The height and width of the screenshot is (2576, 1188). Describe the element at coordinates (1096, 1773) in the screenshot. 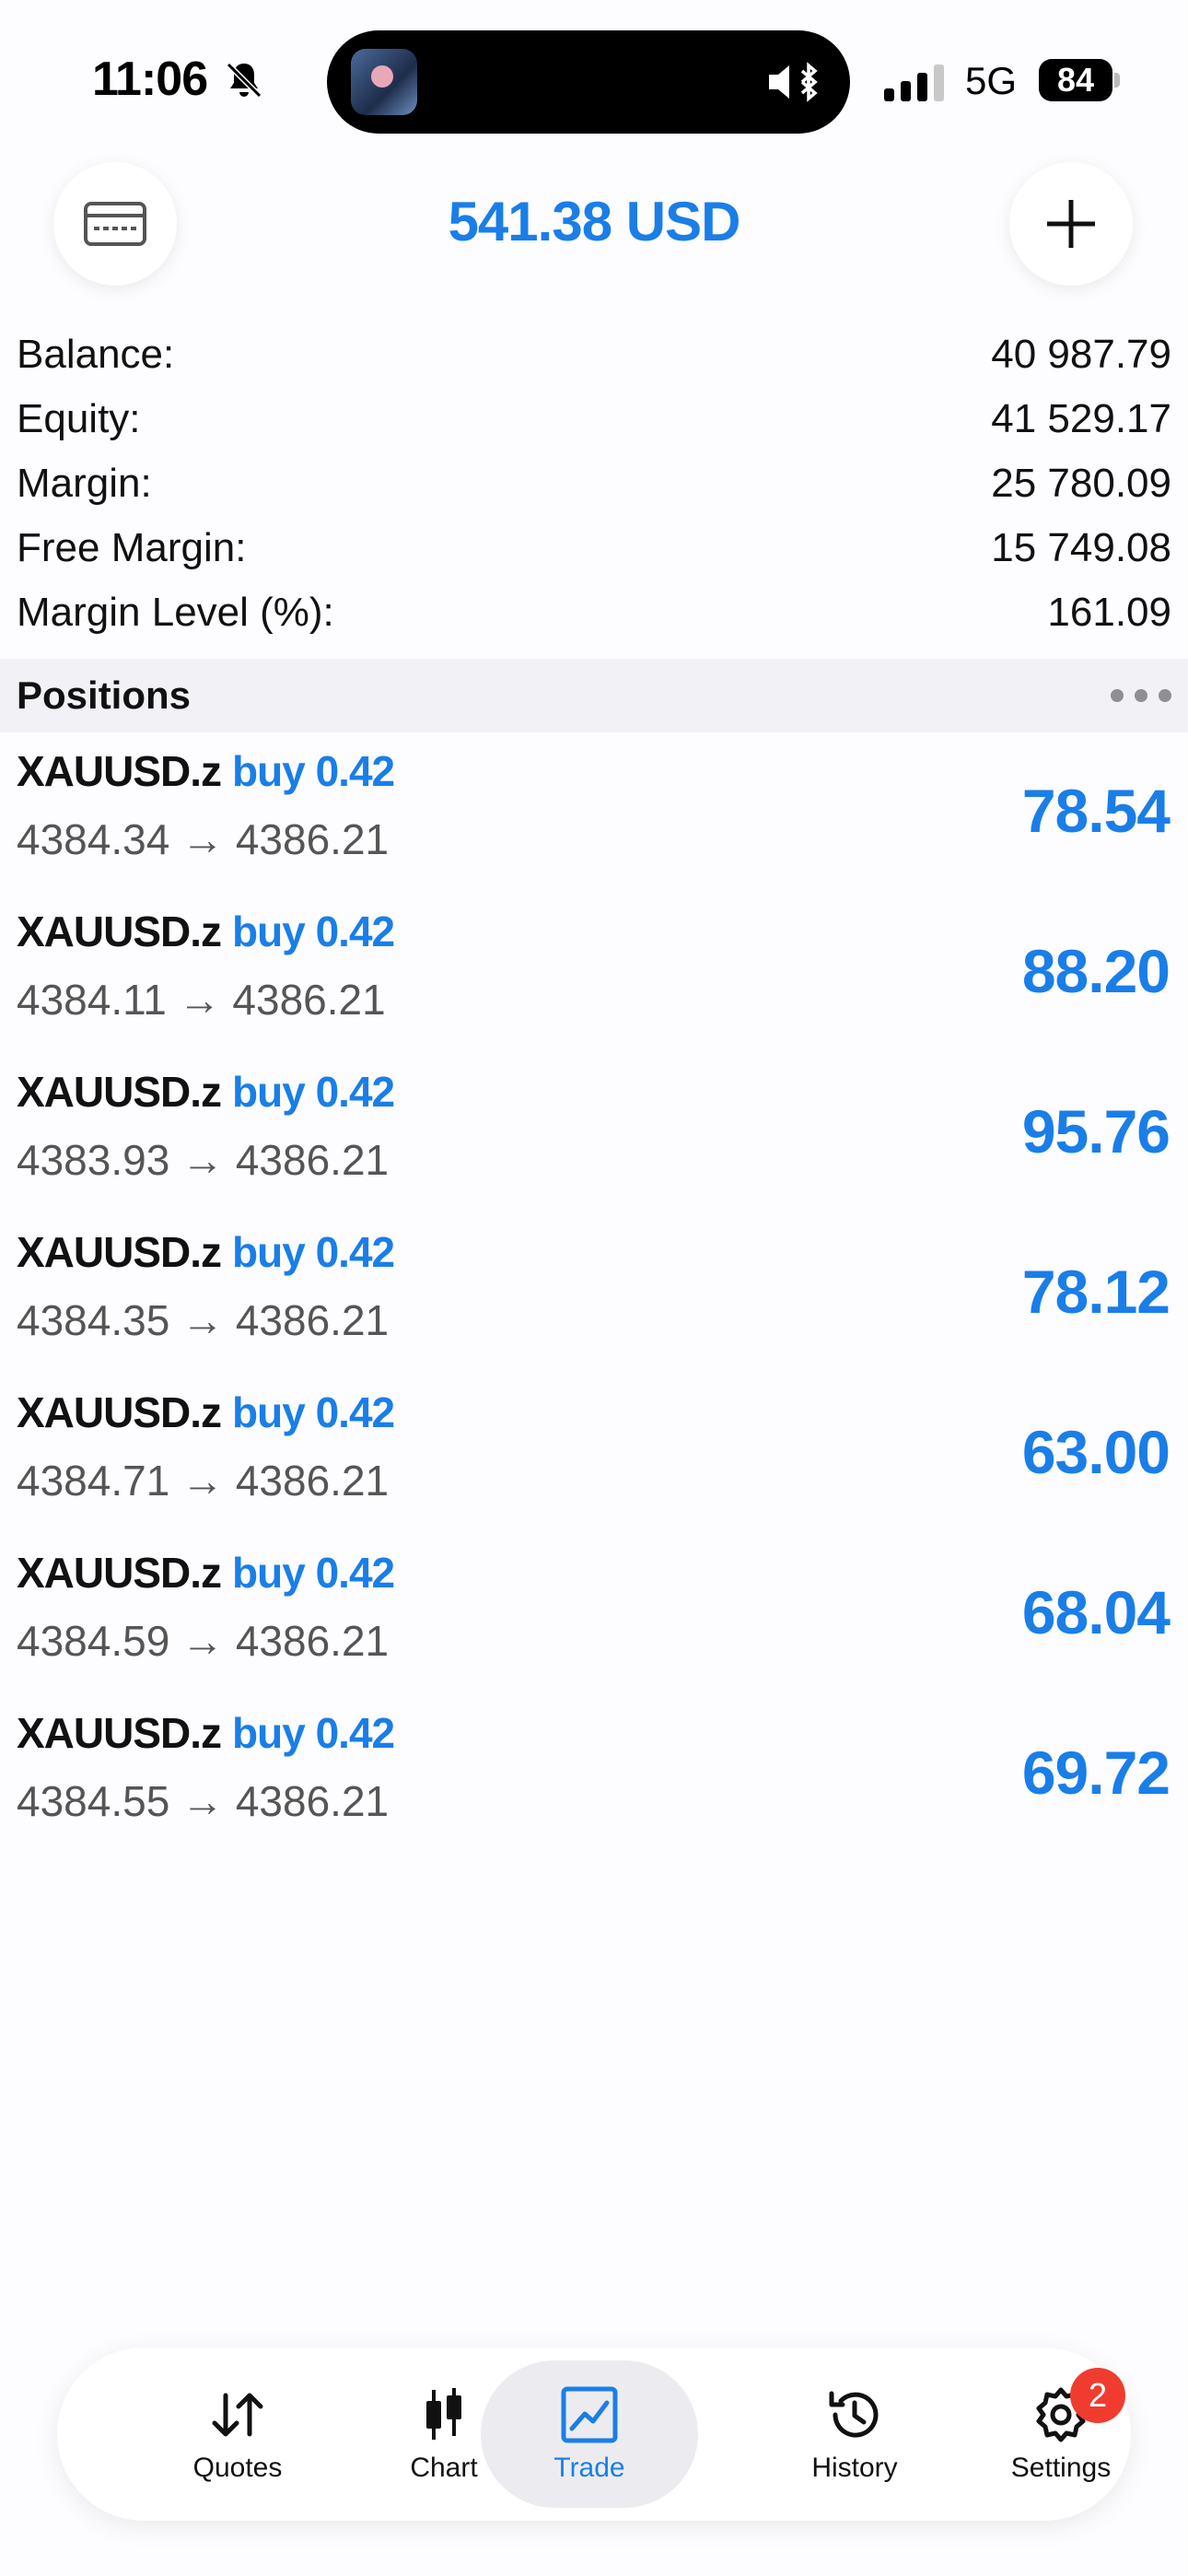

I see `position-profit: 69.72` at that location.